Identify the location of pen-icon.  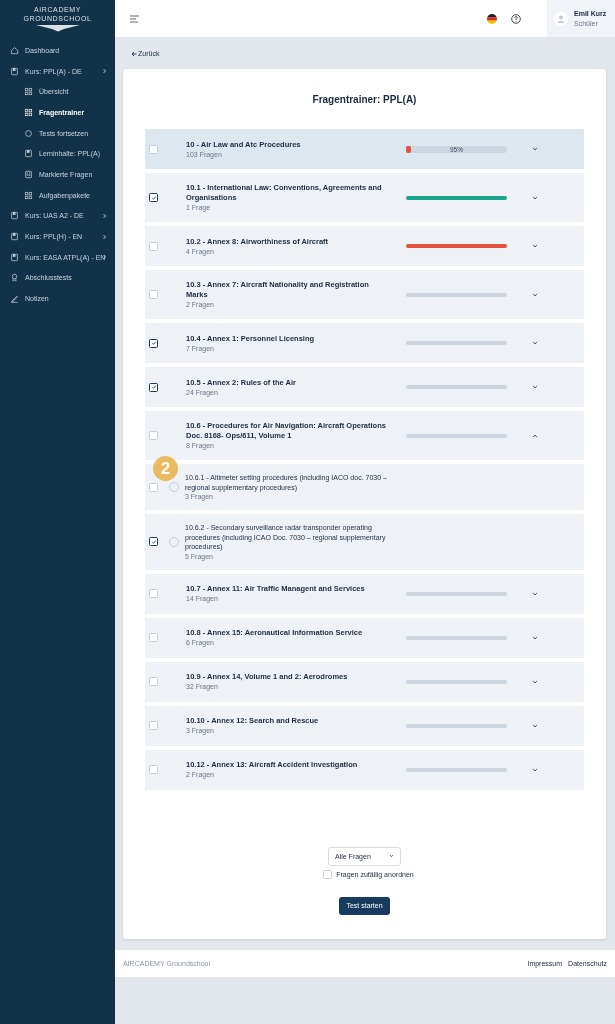
(14, 299).